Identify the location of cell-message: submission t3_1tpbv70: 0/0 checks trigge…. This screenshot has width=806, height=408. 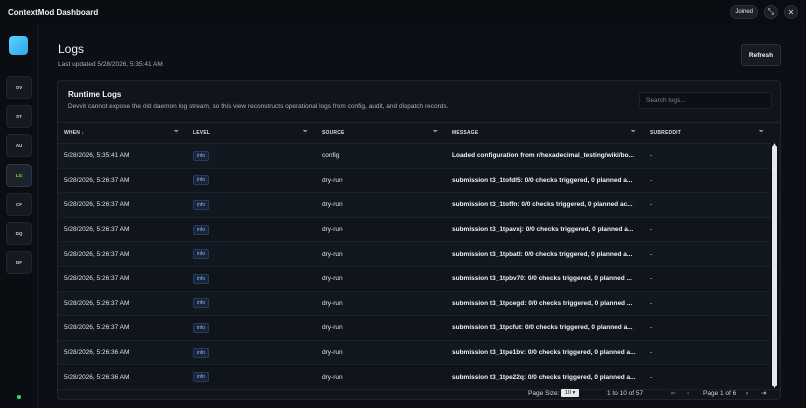
(542, 279).